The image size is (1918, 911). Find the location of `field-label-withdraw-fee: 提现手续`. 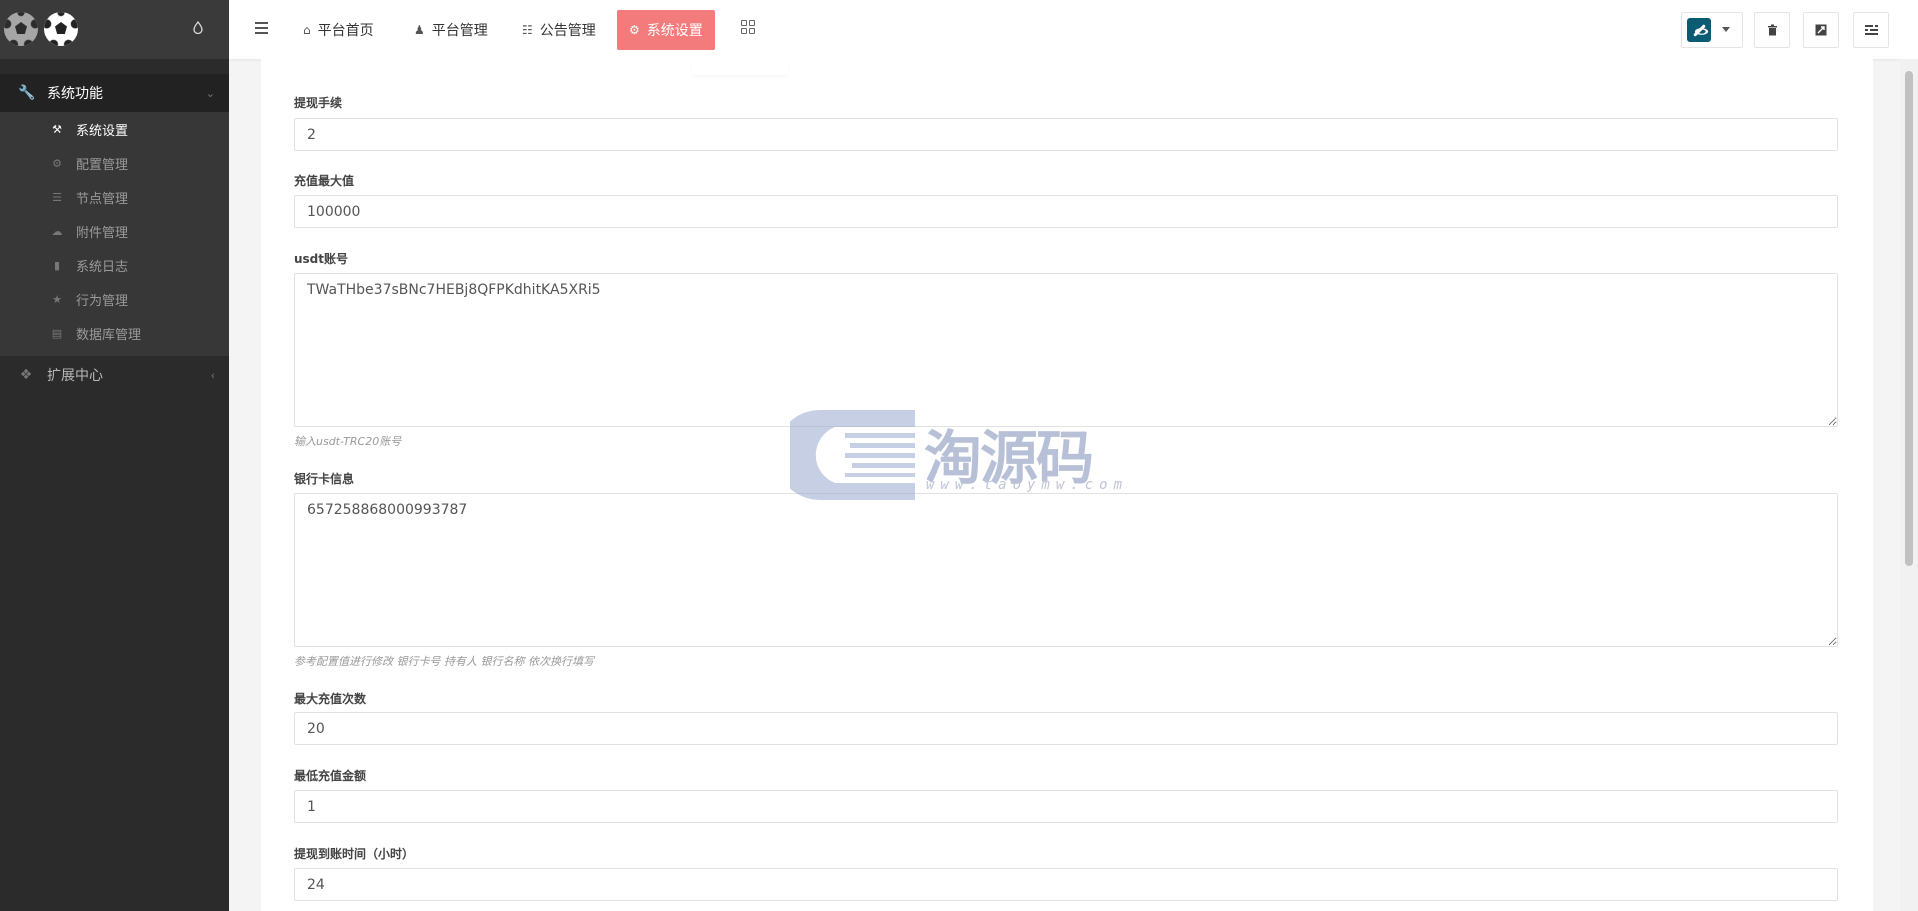

field-label-withdraw-fee: 提现手续 is located at coordinates (318, 103).